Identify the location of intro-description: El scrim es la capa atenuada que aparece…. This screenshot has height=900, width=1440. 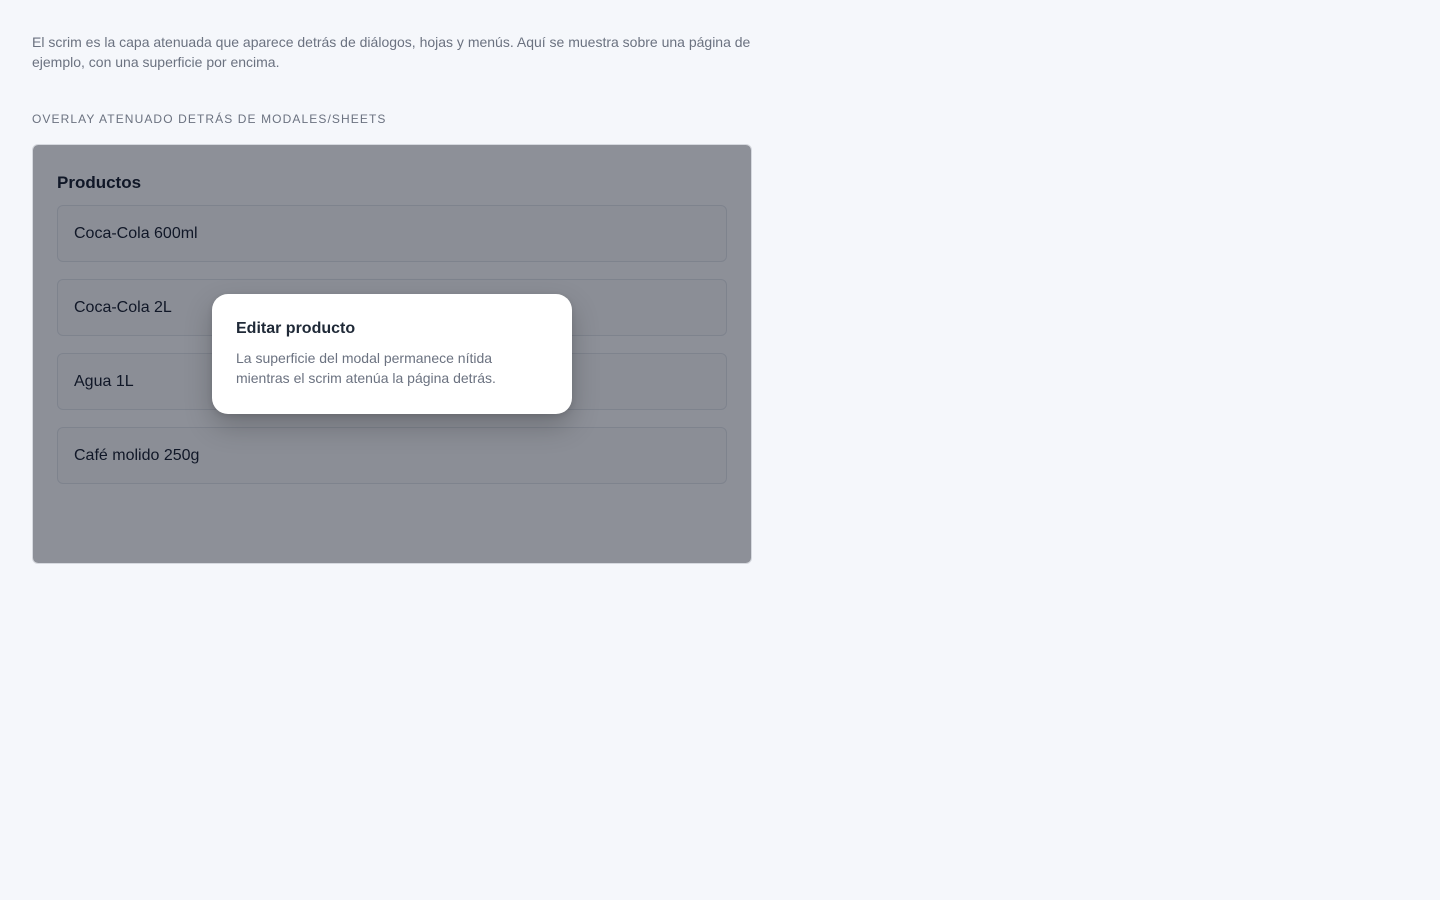
(391, 52).